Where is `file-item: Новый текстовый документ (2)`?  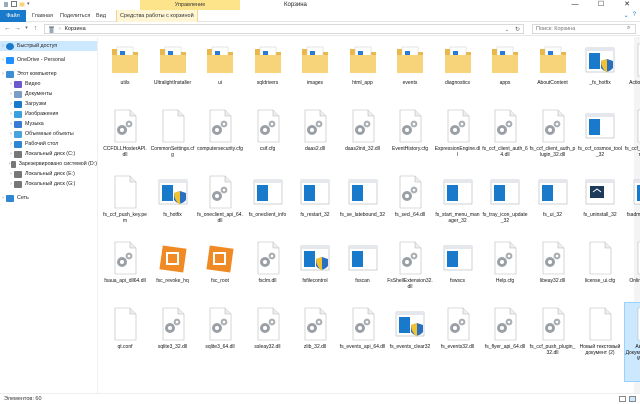
file-item: Новый текстовый документ (2) is located at coordinates (600, 338).